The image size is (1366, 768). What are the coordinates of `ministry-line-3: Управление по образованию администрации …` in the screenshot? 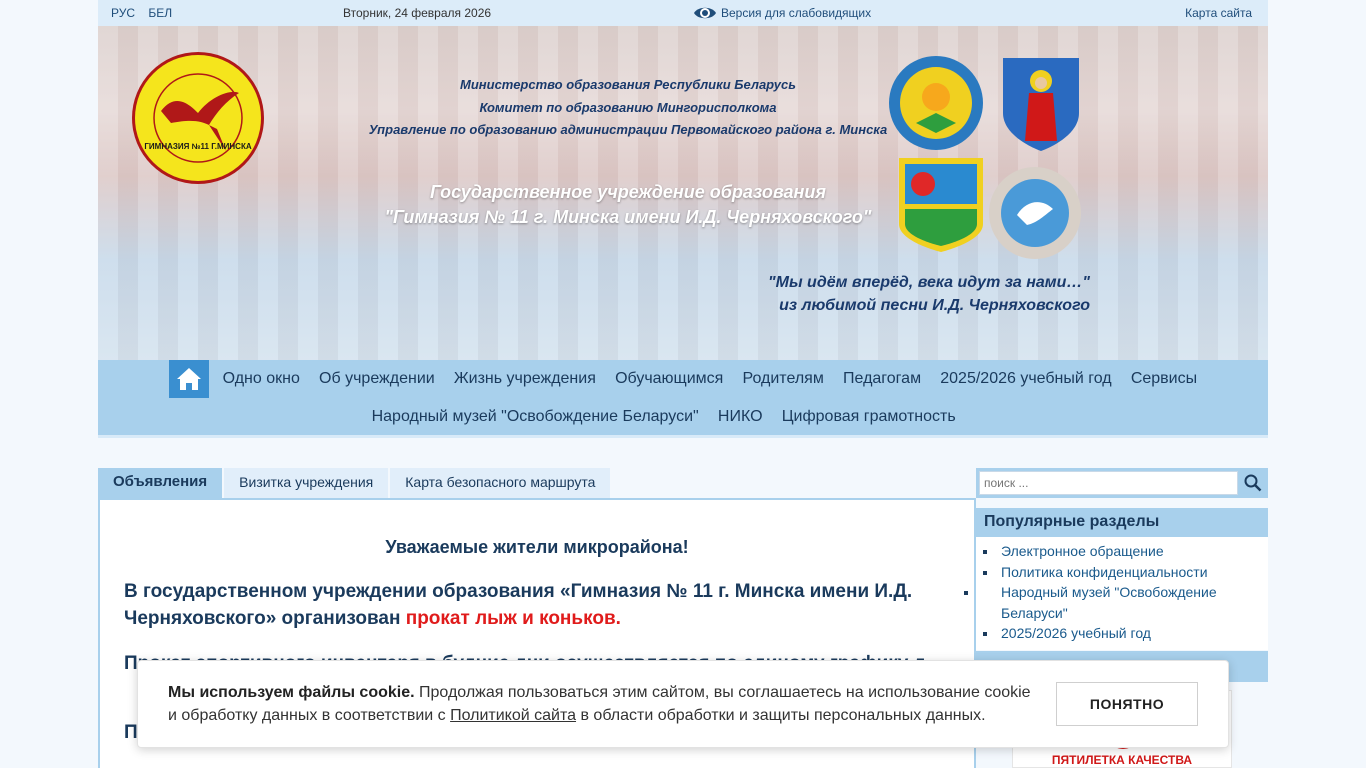 It's located at (628, 129).